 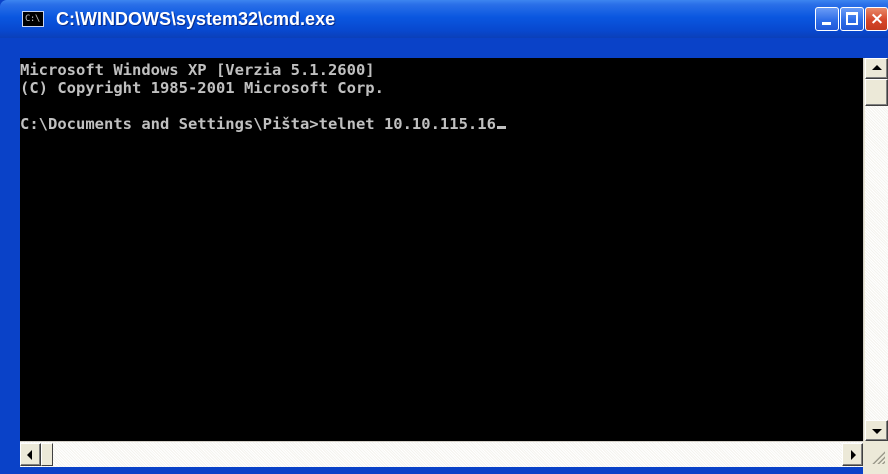 I want to click on arrow-right-icon, so click(x=853, y=455).